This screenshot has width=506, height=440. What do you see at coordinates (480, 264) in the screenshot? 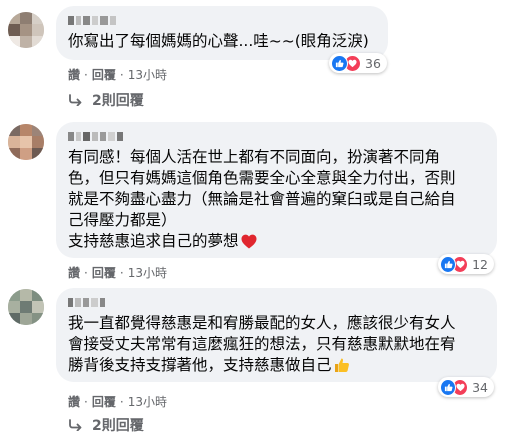
I see `reaction-count: 12` at bounding box center [480, 264].